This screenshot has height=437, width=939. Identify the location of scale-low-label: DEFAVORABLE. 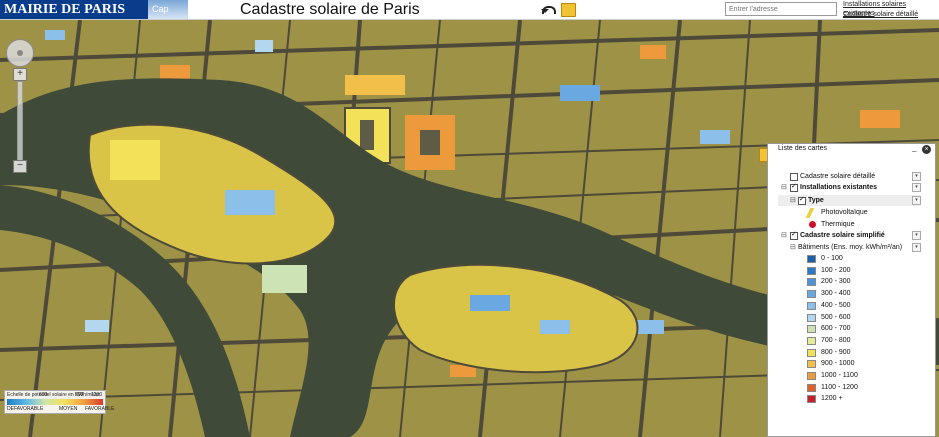
(25, 409).